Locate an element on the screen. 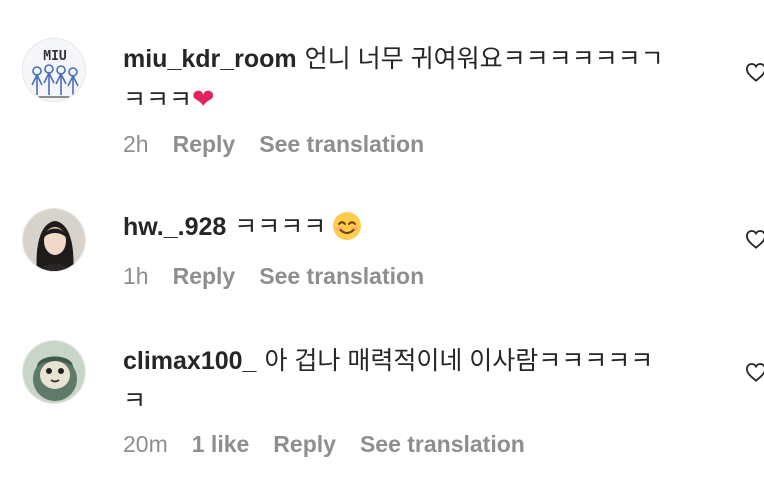  comment-body: miu_kdr_room 언니 너무 귀여워요ㅋㅋㅋㅋㅋㅋㄱ ㅋㅋㅋ❤ is located at coordinates (418, 79).